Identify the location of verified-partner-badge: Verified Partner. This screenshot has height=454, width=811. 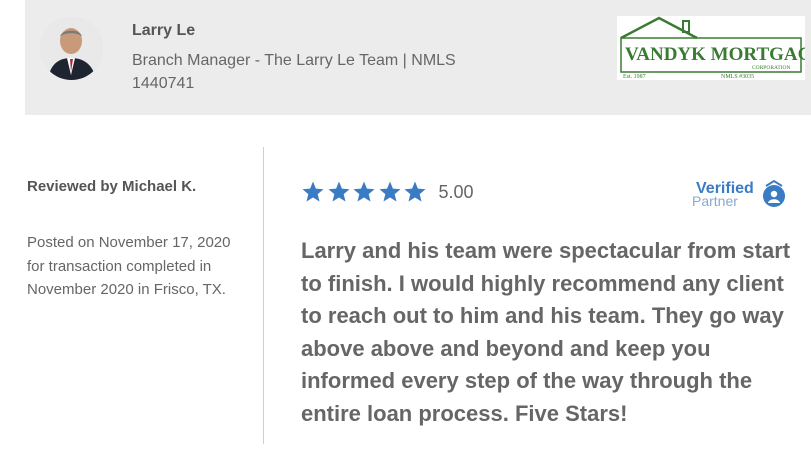
(740, 194).